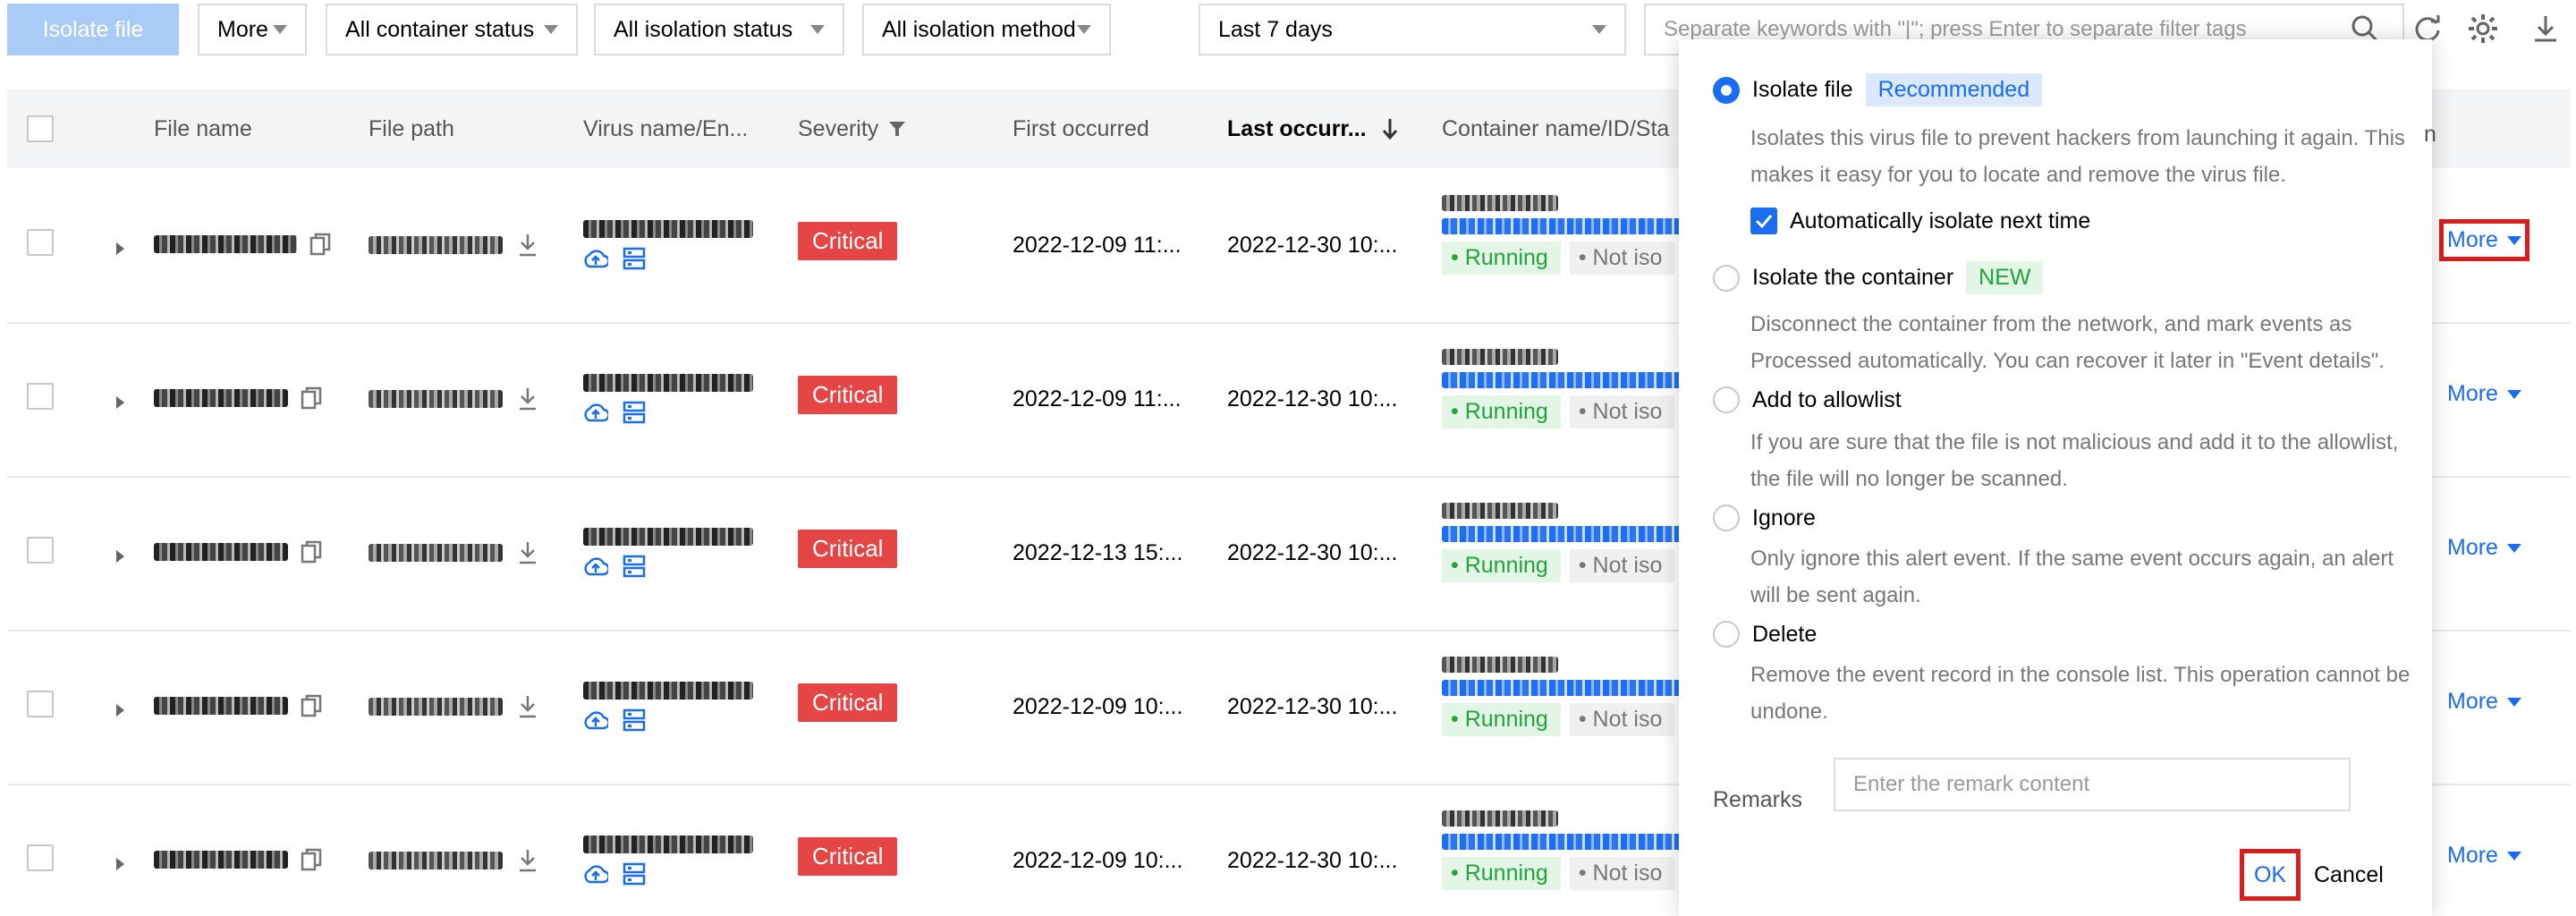  What do you see at coordinates (2430, 134) in the screenshot?
I see `col-operation-fragment: n` at bounding box center [2430, 134].